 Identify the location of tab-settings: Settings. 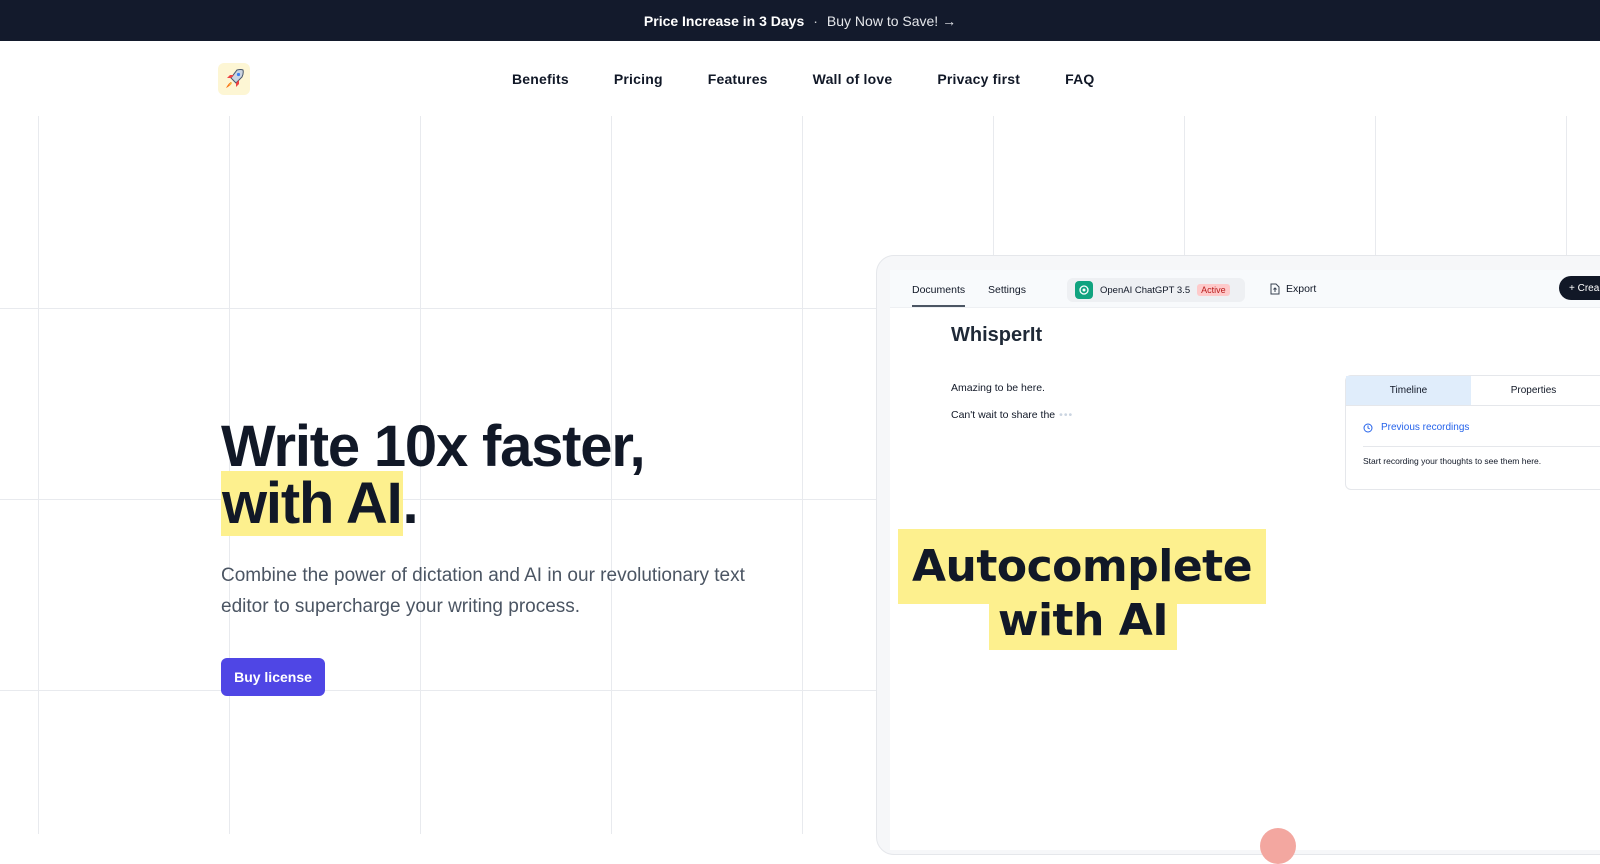
(1007, 290).